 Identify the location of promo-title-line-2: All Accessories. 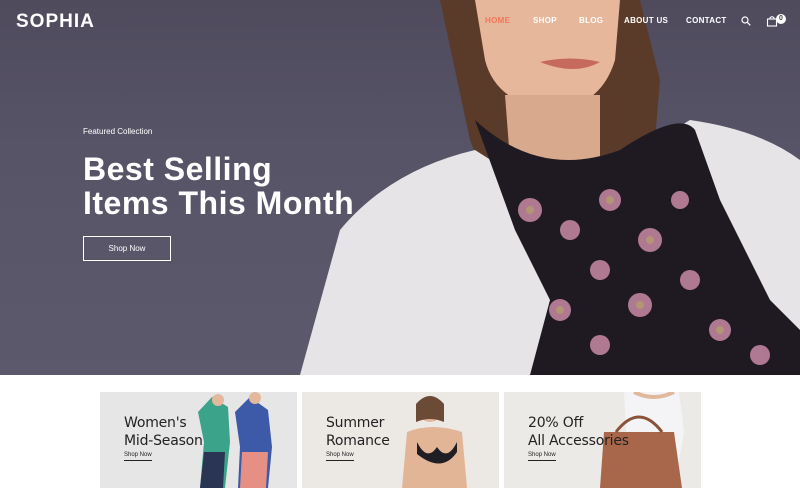
(578, 441).